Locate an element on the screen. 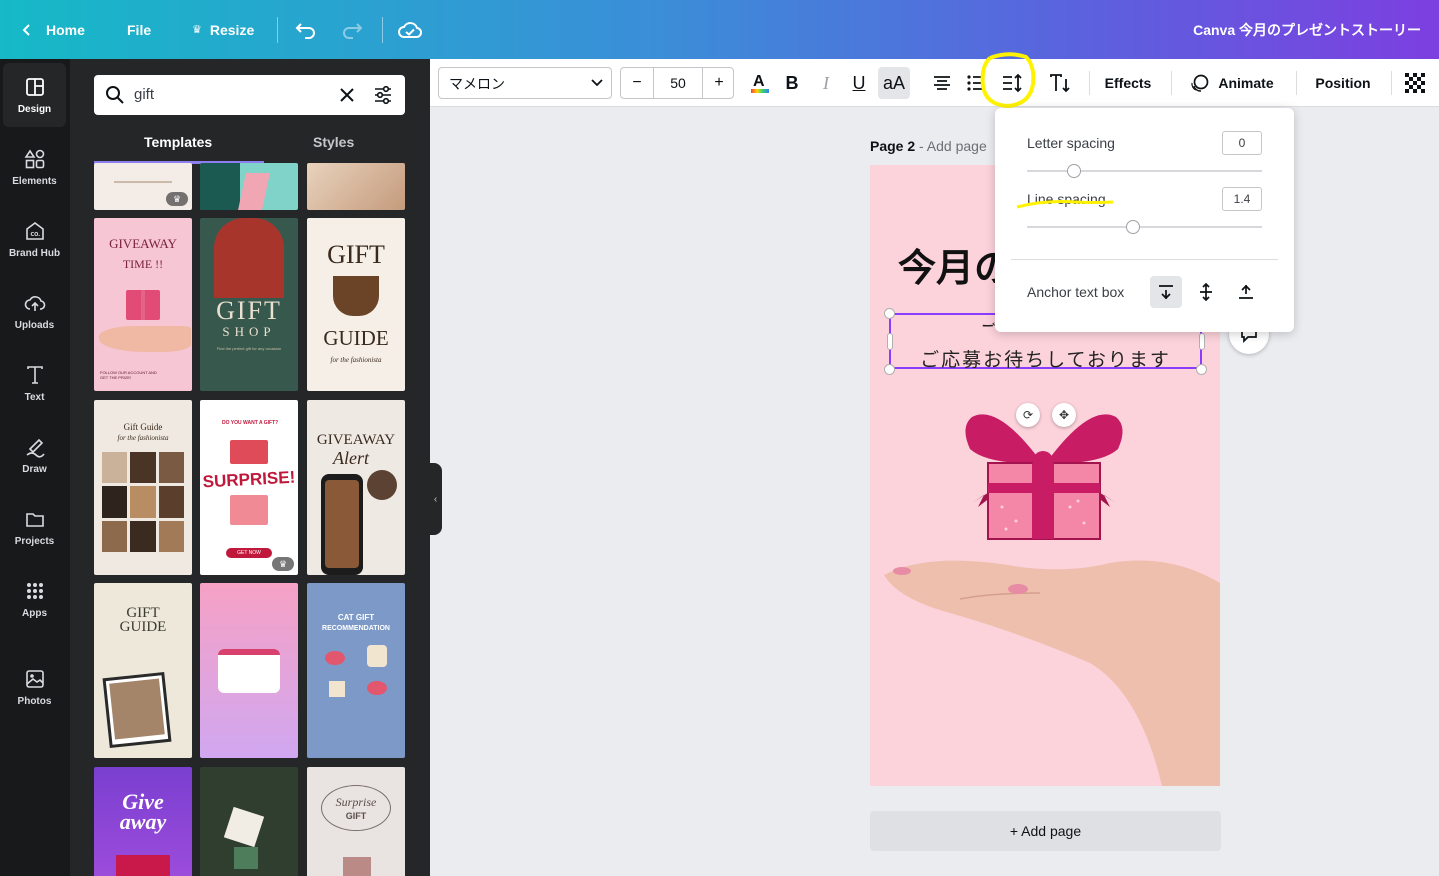 The height and width of the screenshot is (876, 1439). rail-item-projects: Projects is located at coordinates (34, 527).